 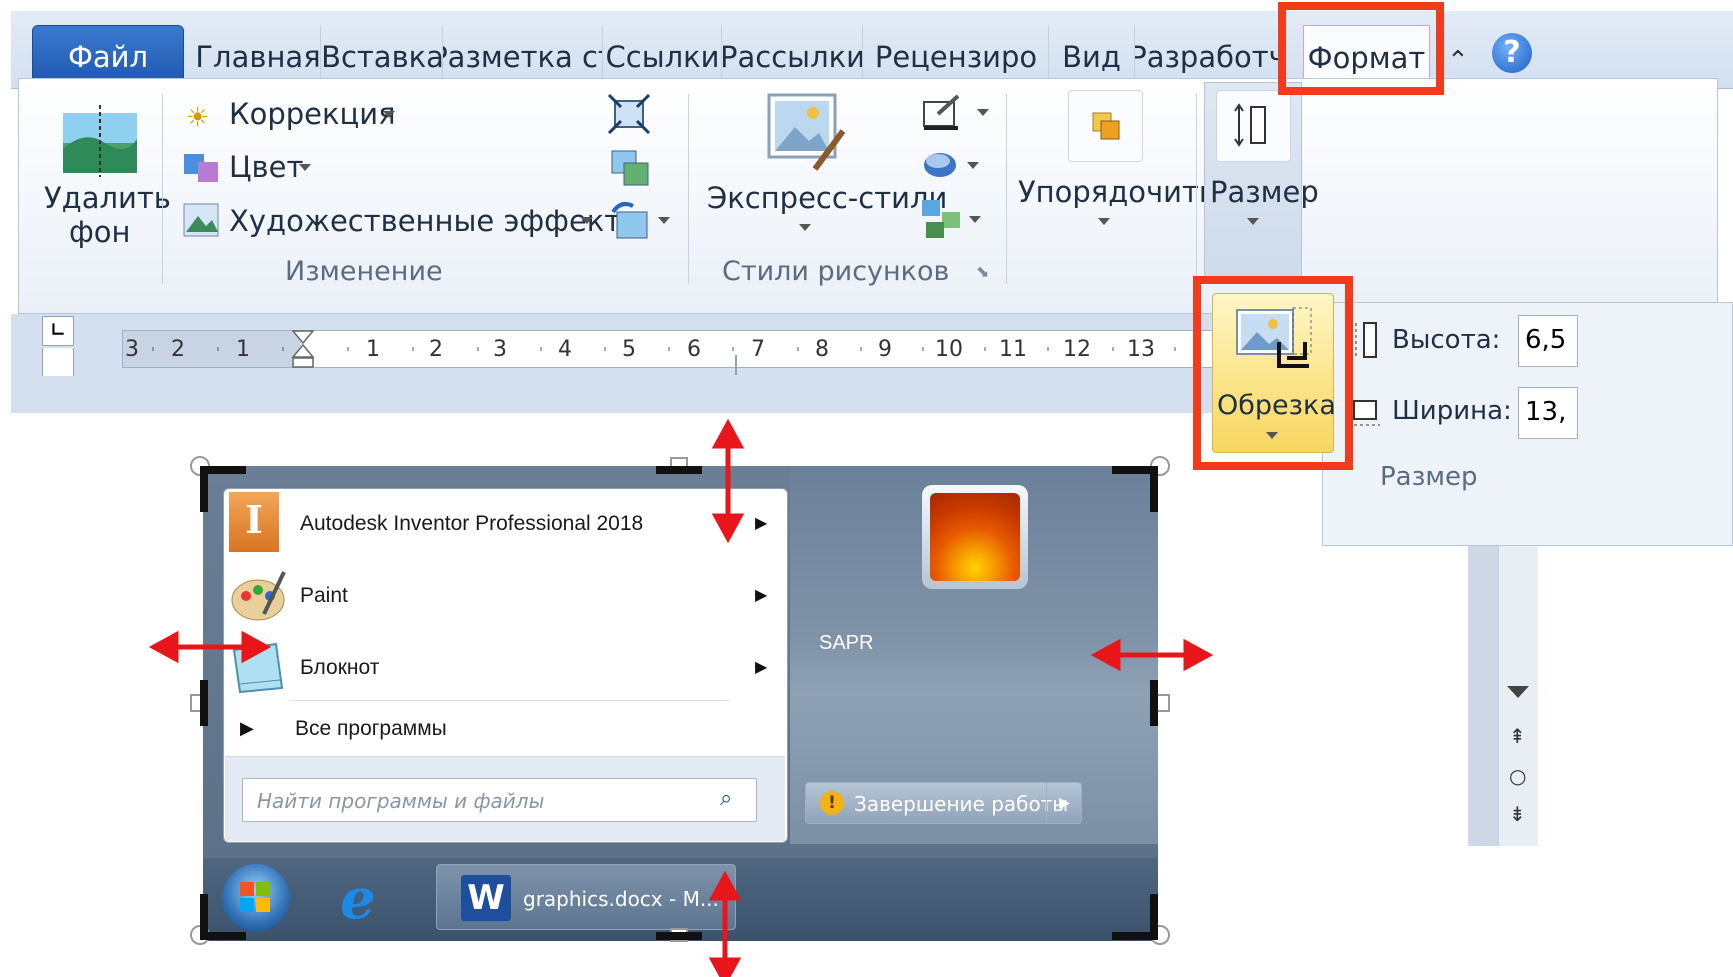 What do you see at coordinates (204, 917) in the screenshot?
I see `crop-handle-sw` at bounding box center [204, 917].